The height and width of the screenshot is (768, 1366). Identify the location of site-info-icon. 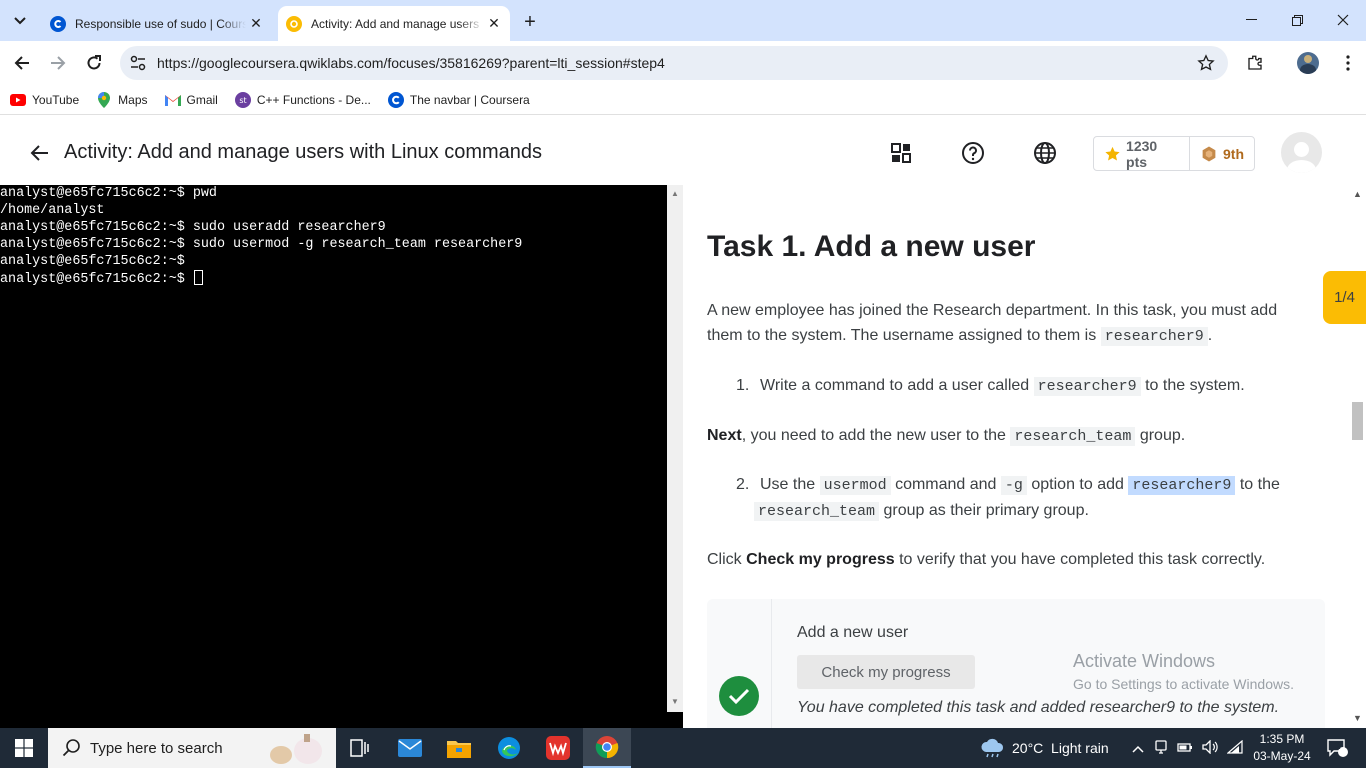
(138, 63).